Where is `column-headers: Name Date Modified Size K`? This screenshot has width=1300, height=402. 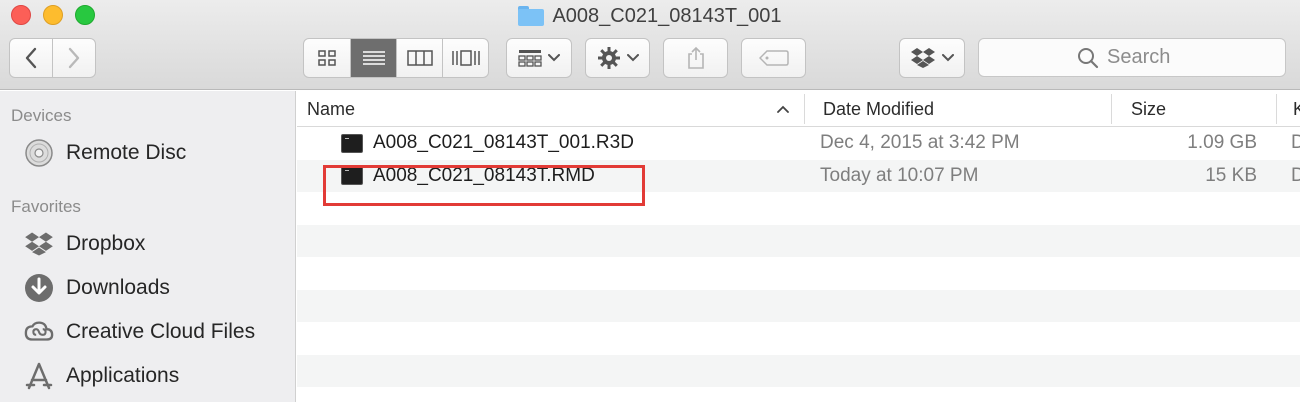
column-headers: Name Date Modified Size K is located at coordinates (798, 109).